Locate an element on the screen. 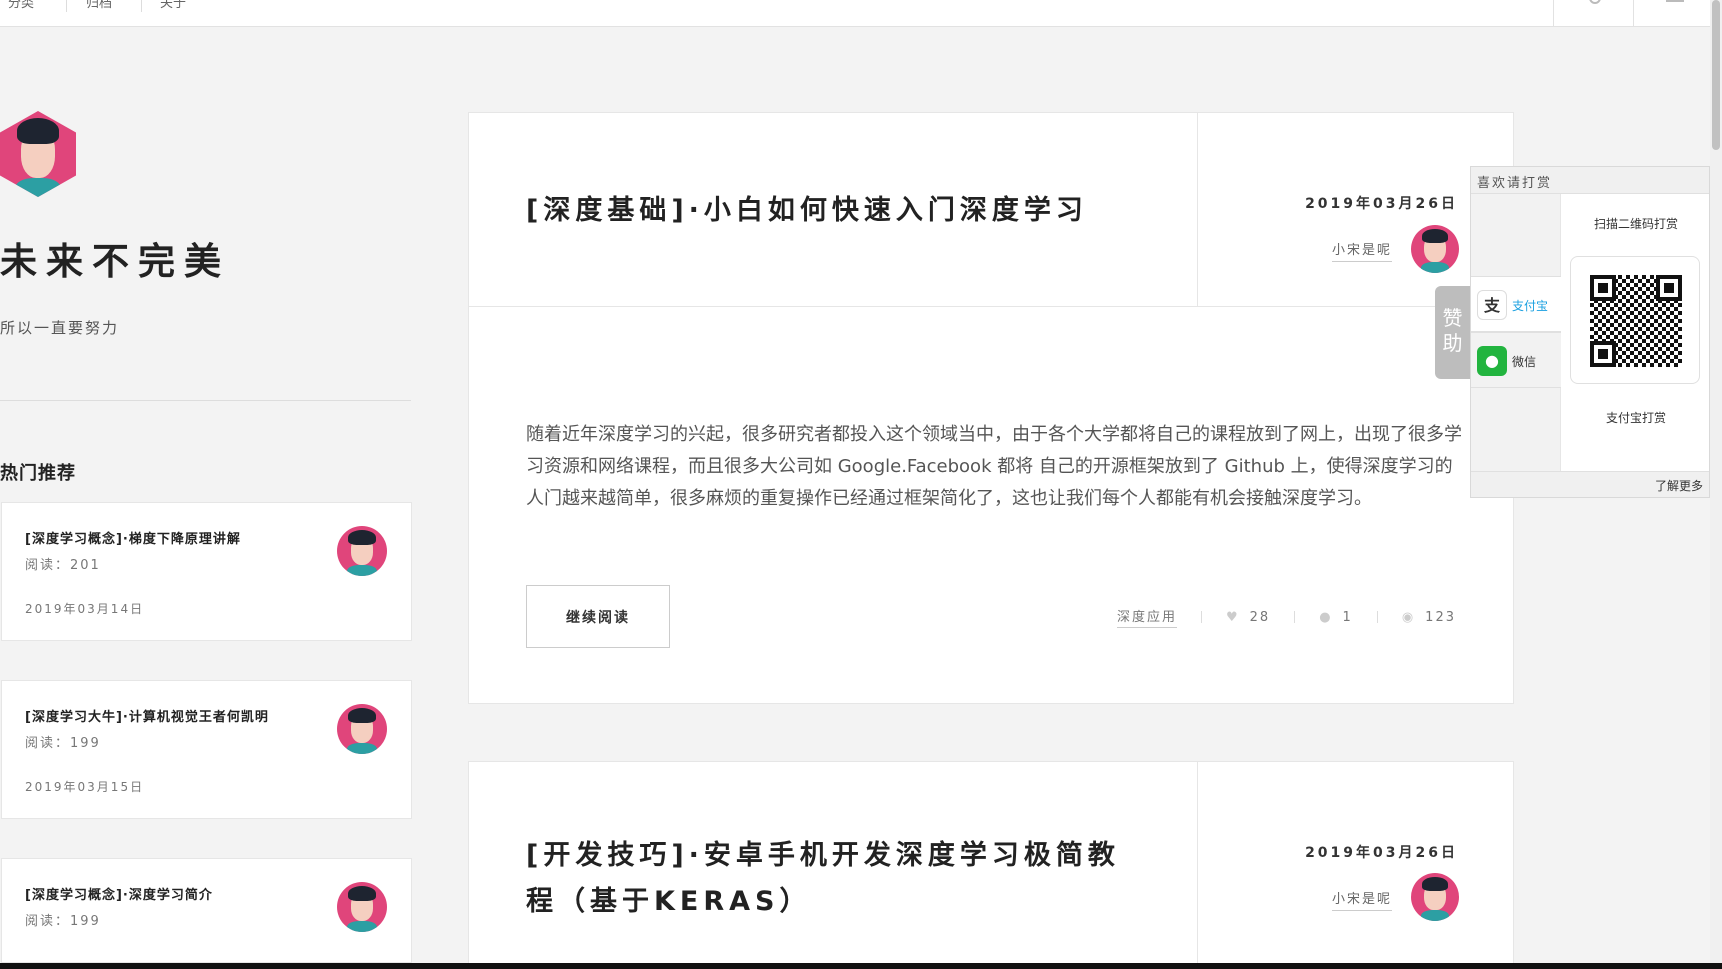 The width and height of the screenshot is (1722, 969). alipay-icon: 支 is located at coordinates (1492, 305).